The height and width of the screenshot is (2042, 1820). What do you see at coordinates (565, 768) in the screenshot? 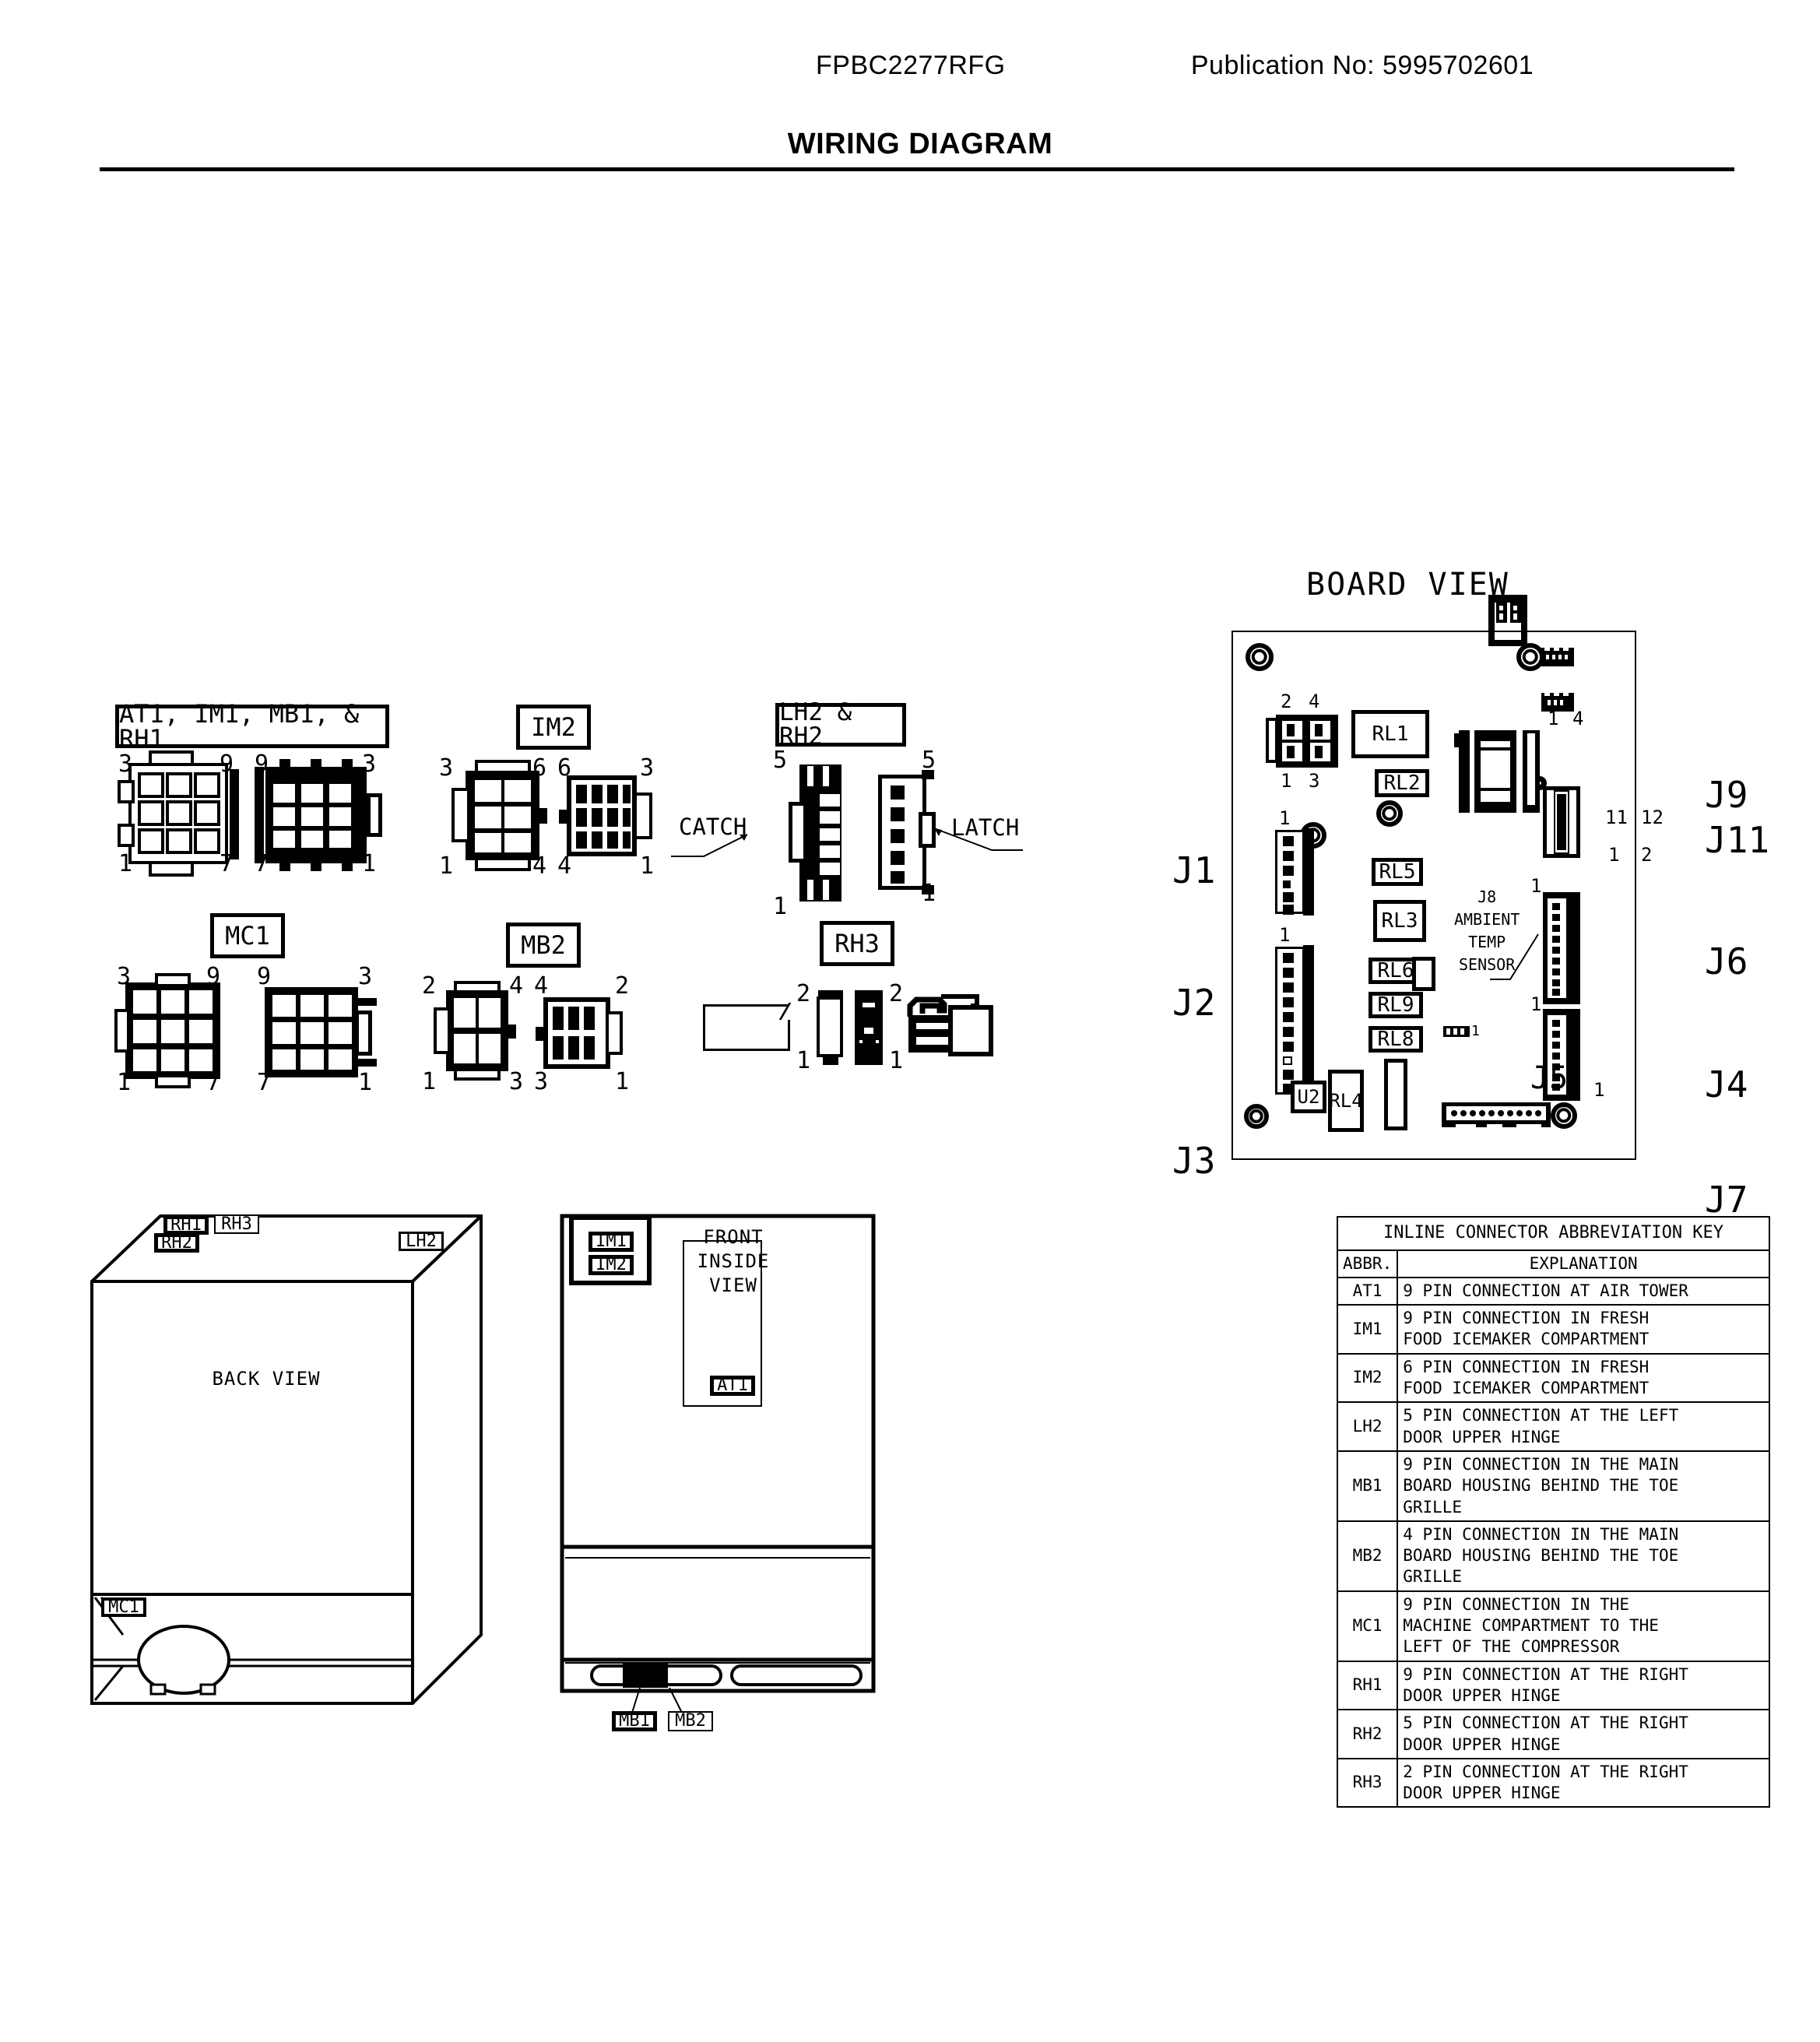
I see `pin-label: 6` at bounding box center [565, 768].